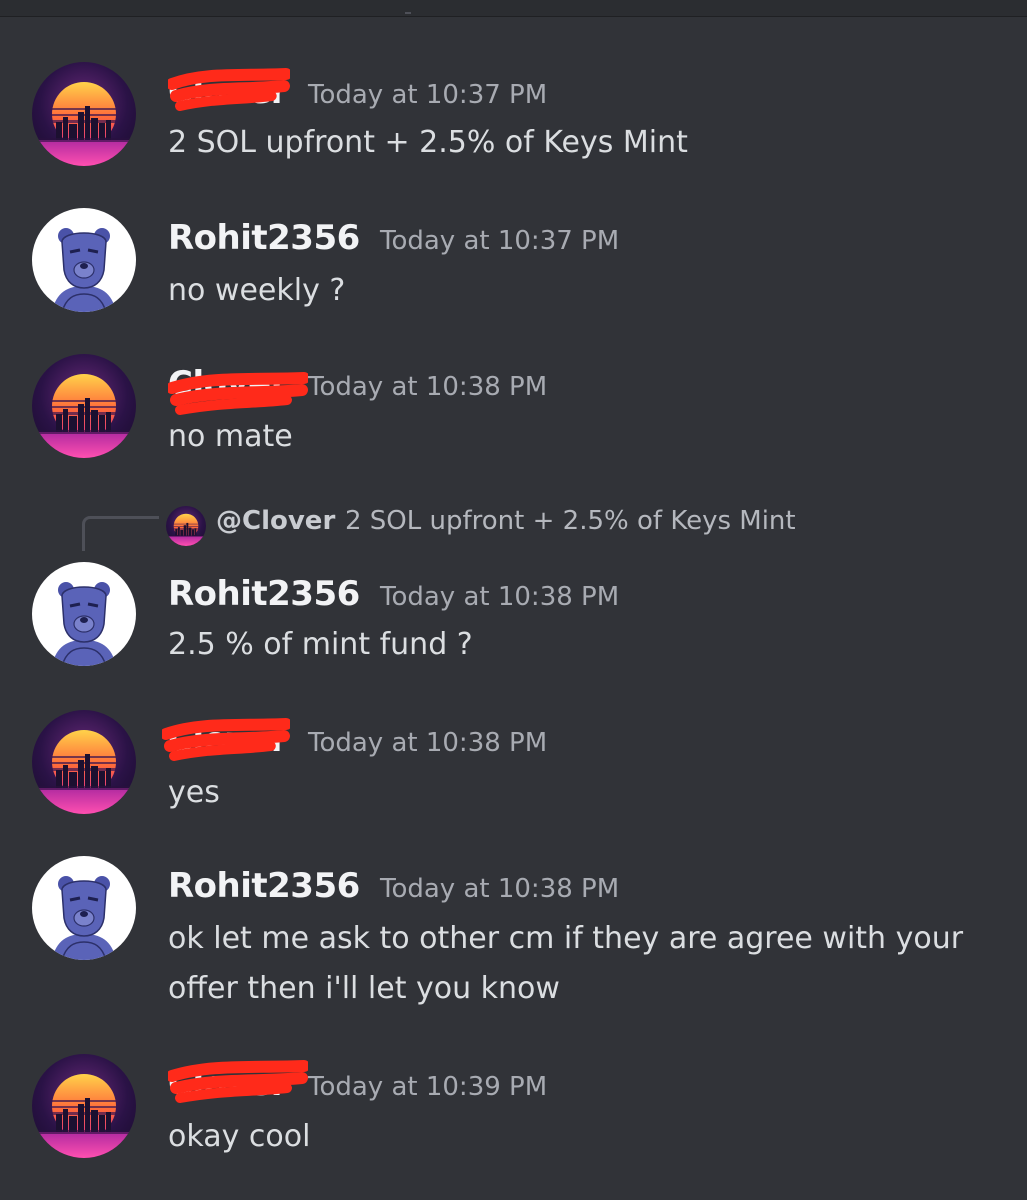  Describe the element at coordinates (275, 521) in the screenshot. I see `reply-author: @Clover` at that location.